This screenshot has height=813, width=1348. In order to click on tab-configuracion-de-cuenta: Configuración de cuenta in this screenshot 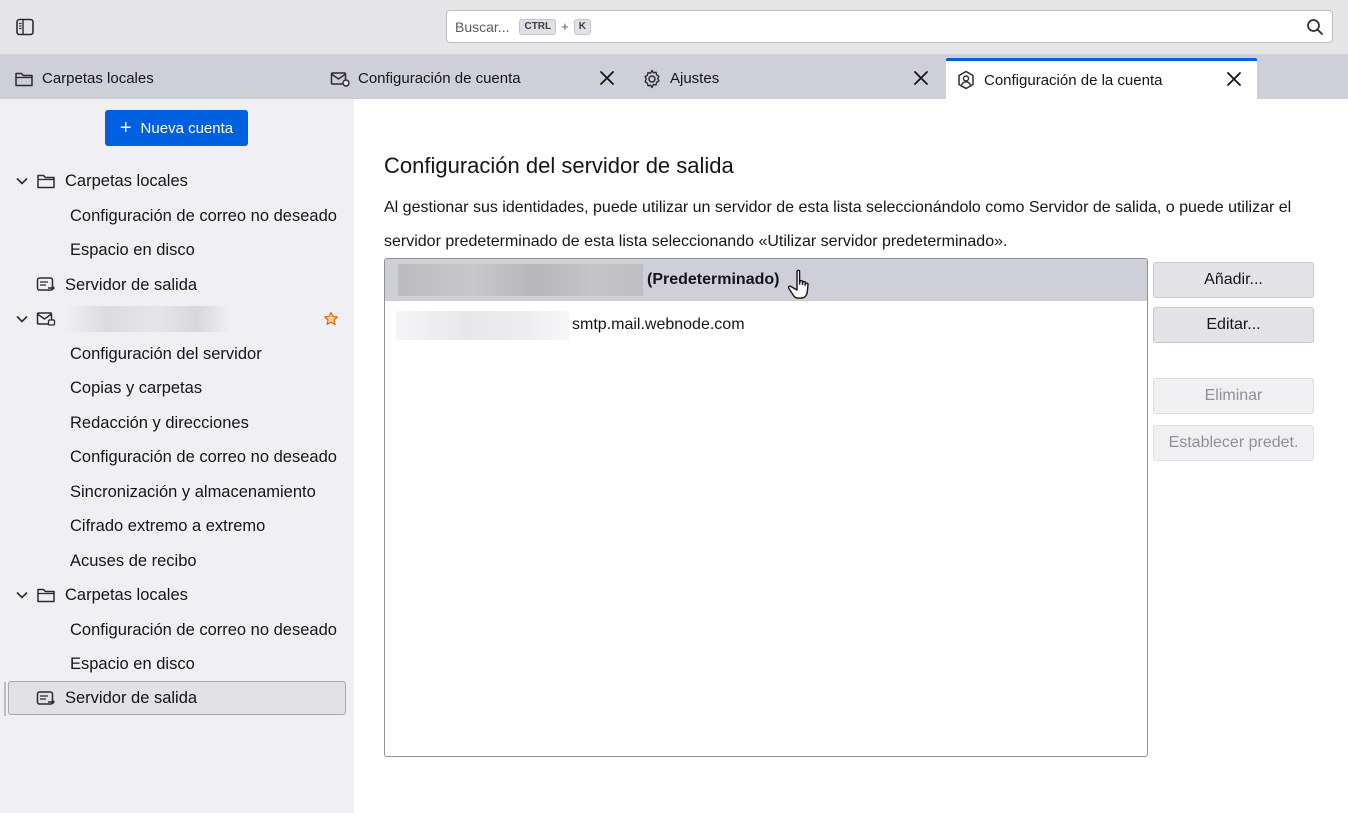, I will do `click(473, 78)`.